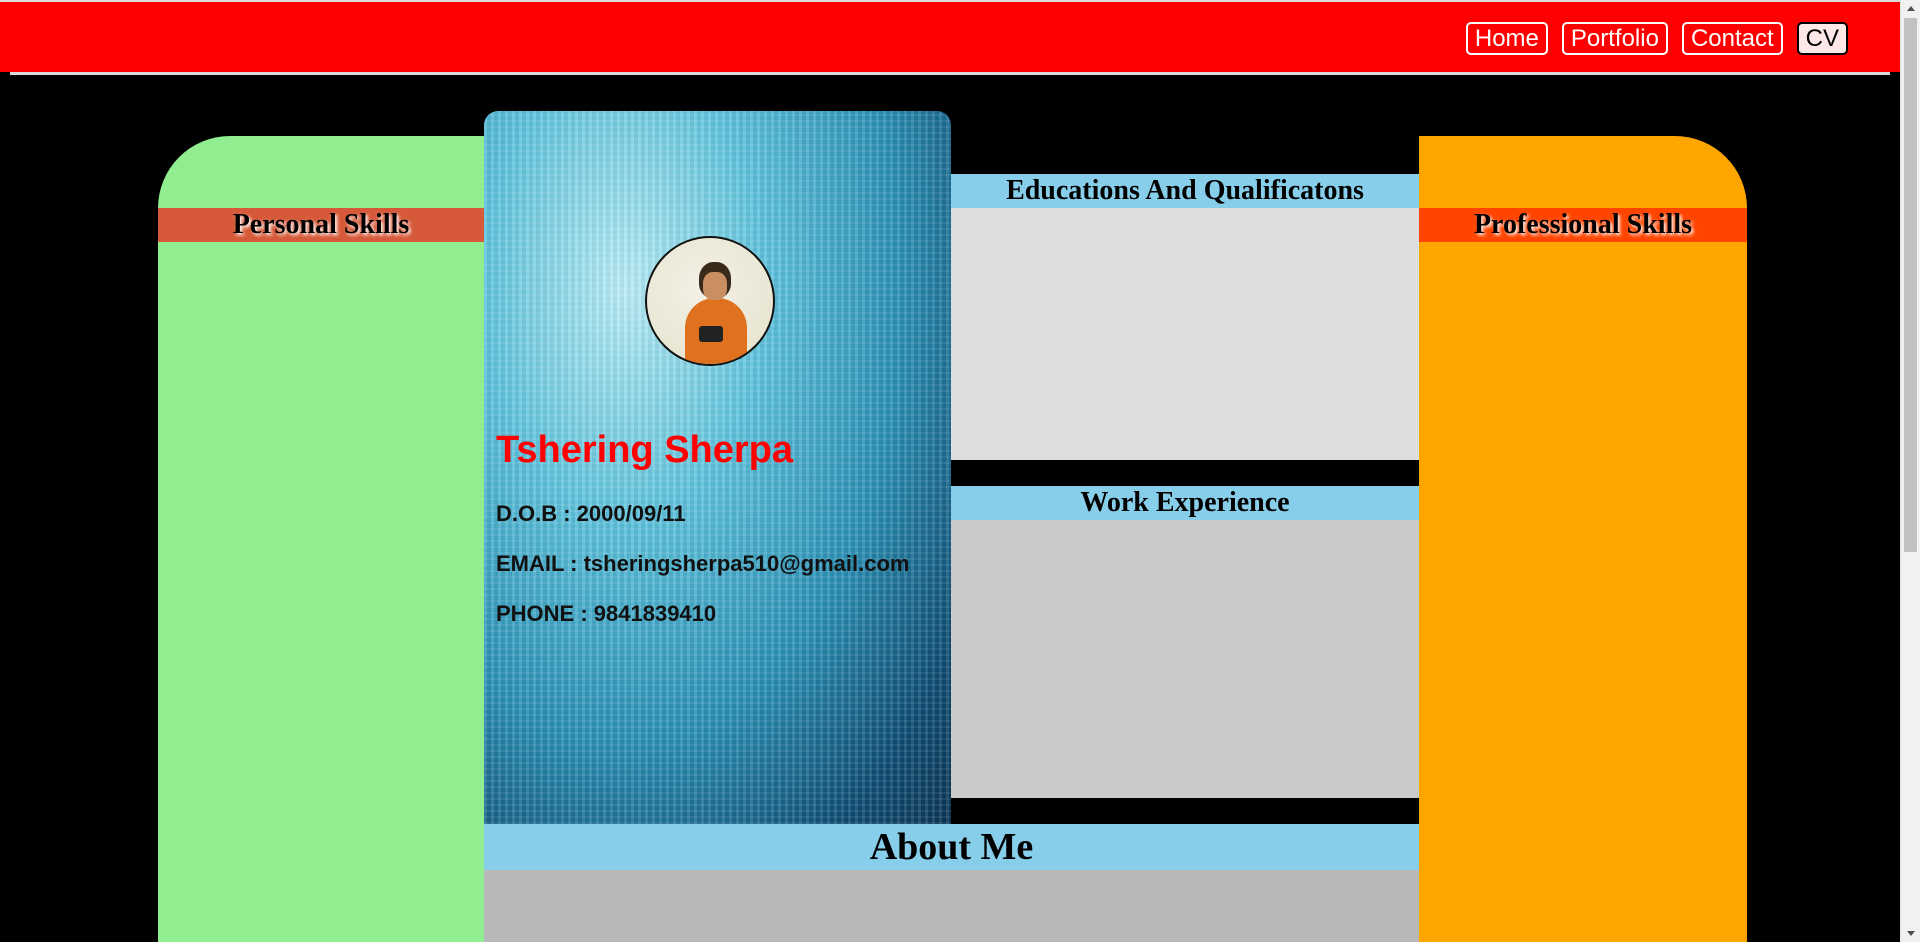  Describe the element at coordinates (591, 513) in the screenshot. I see `profile-dob: D.O.B : 2000/09/11` at that location.